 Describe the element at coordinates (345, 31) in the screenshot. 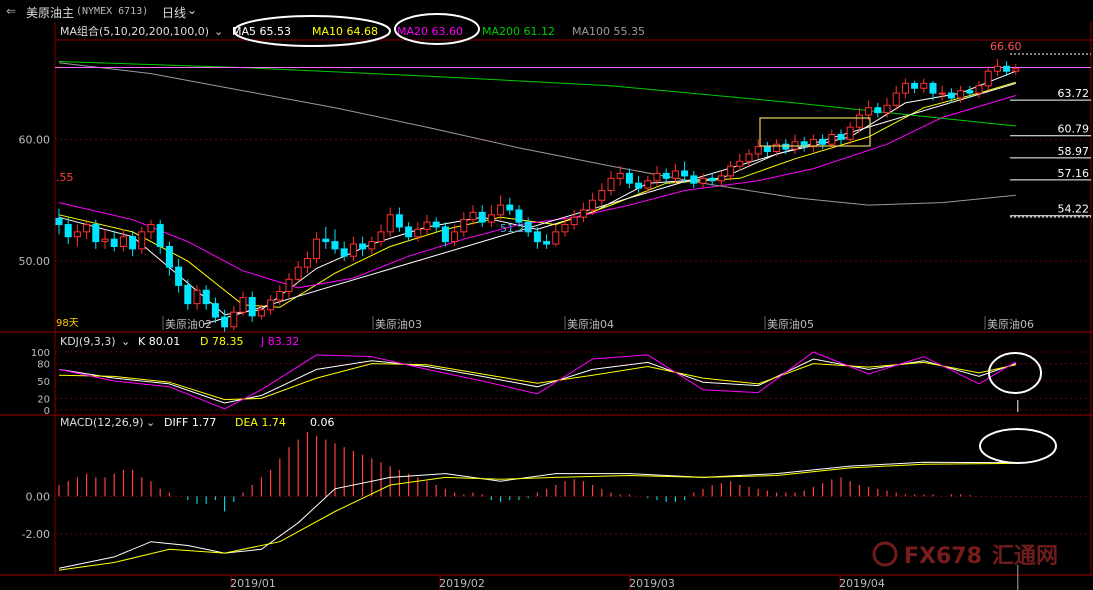

I see `ma-legend-ma10: MA10 64.68` at that location.